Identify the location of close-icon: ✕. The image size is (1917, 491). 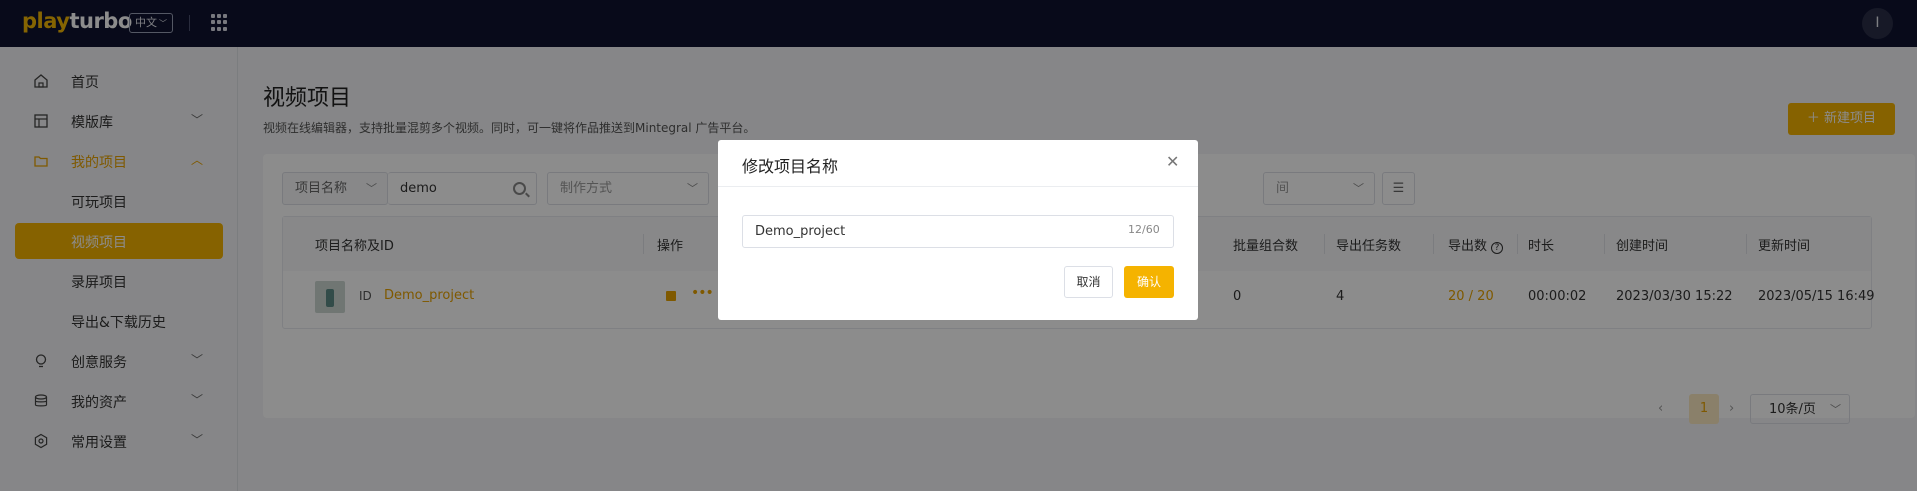
(1172, 162).